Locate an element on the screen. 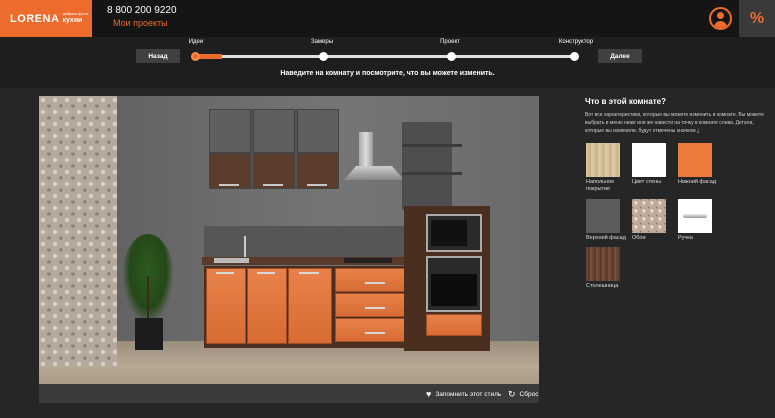 Image resolution: width=775 pixels, height=418 pixels. tile-countertop is located at coordinates (603, 264).